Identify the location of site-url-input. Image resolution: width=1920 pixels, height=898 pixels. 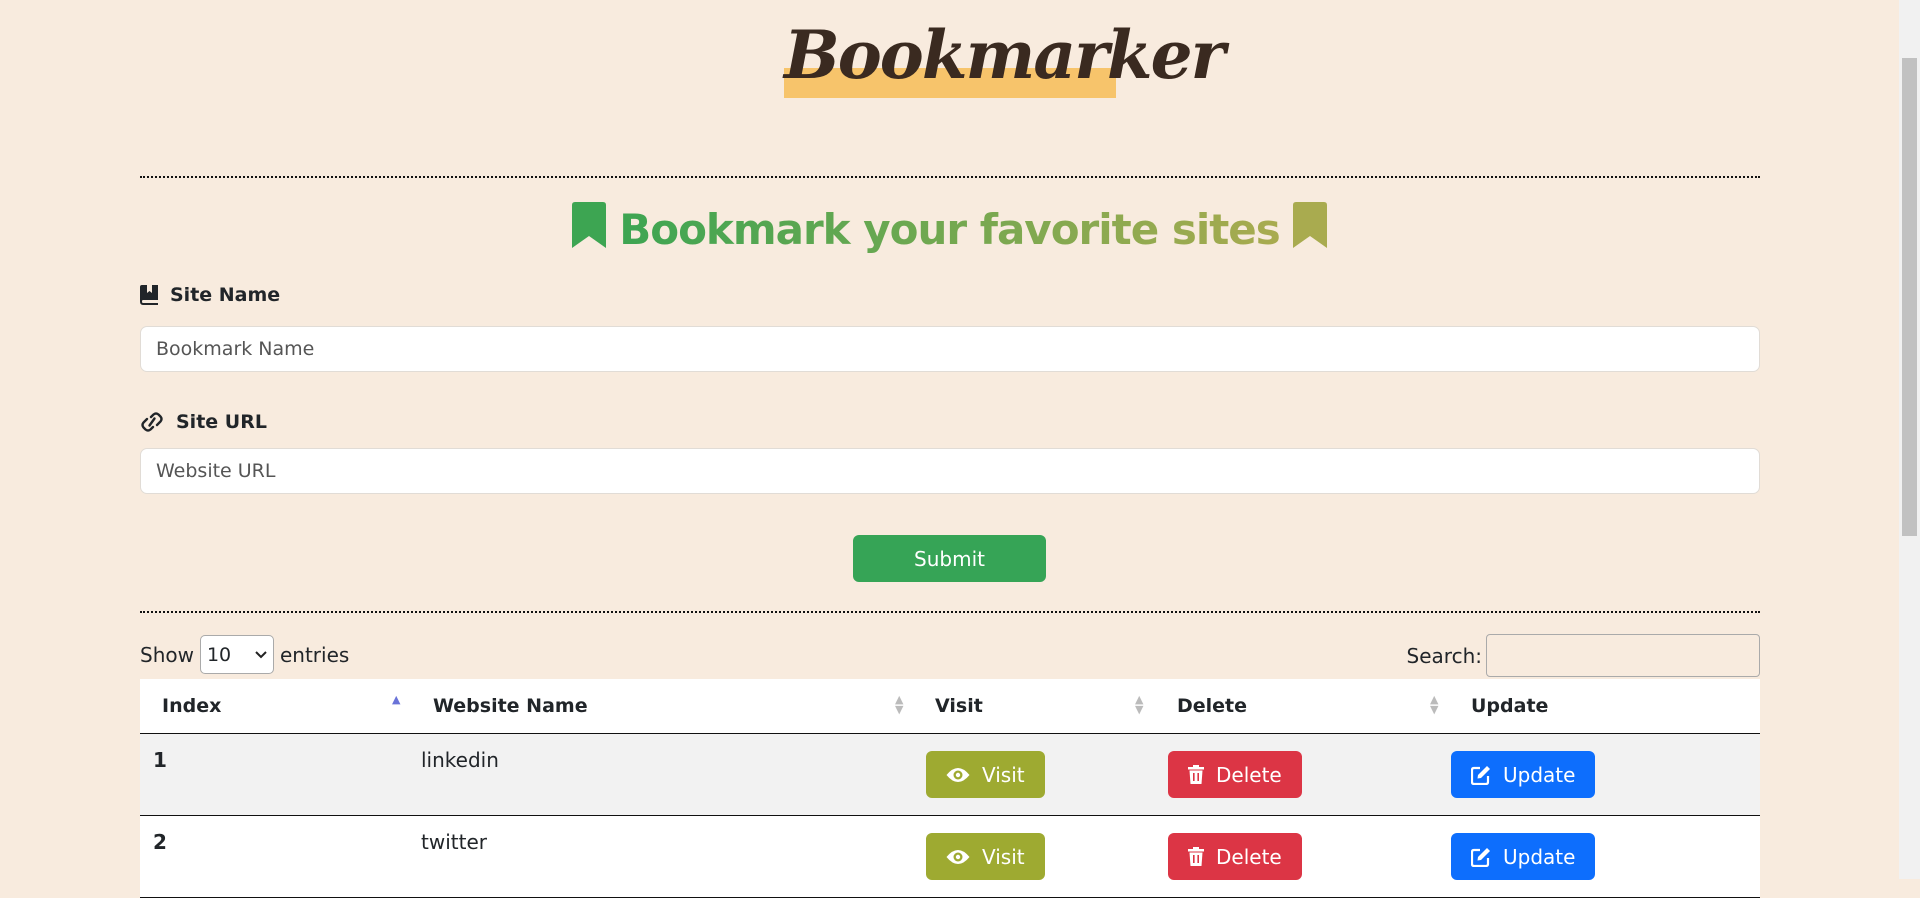
(950, 471).